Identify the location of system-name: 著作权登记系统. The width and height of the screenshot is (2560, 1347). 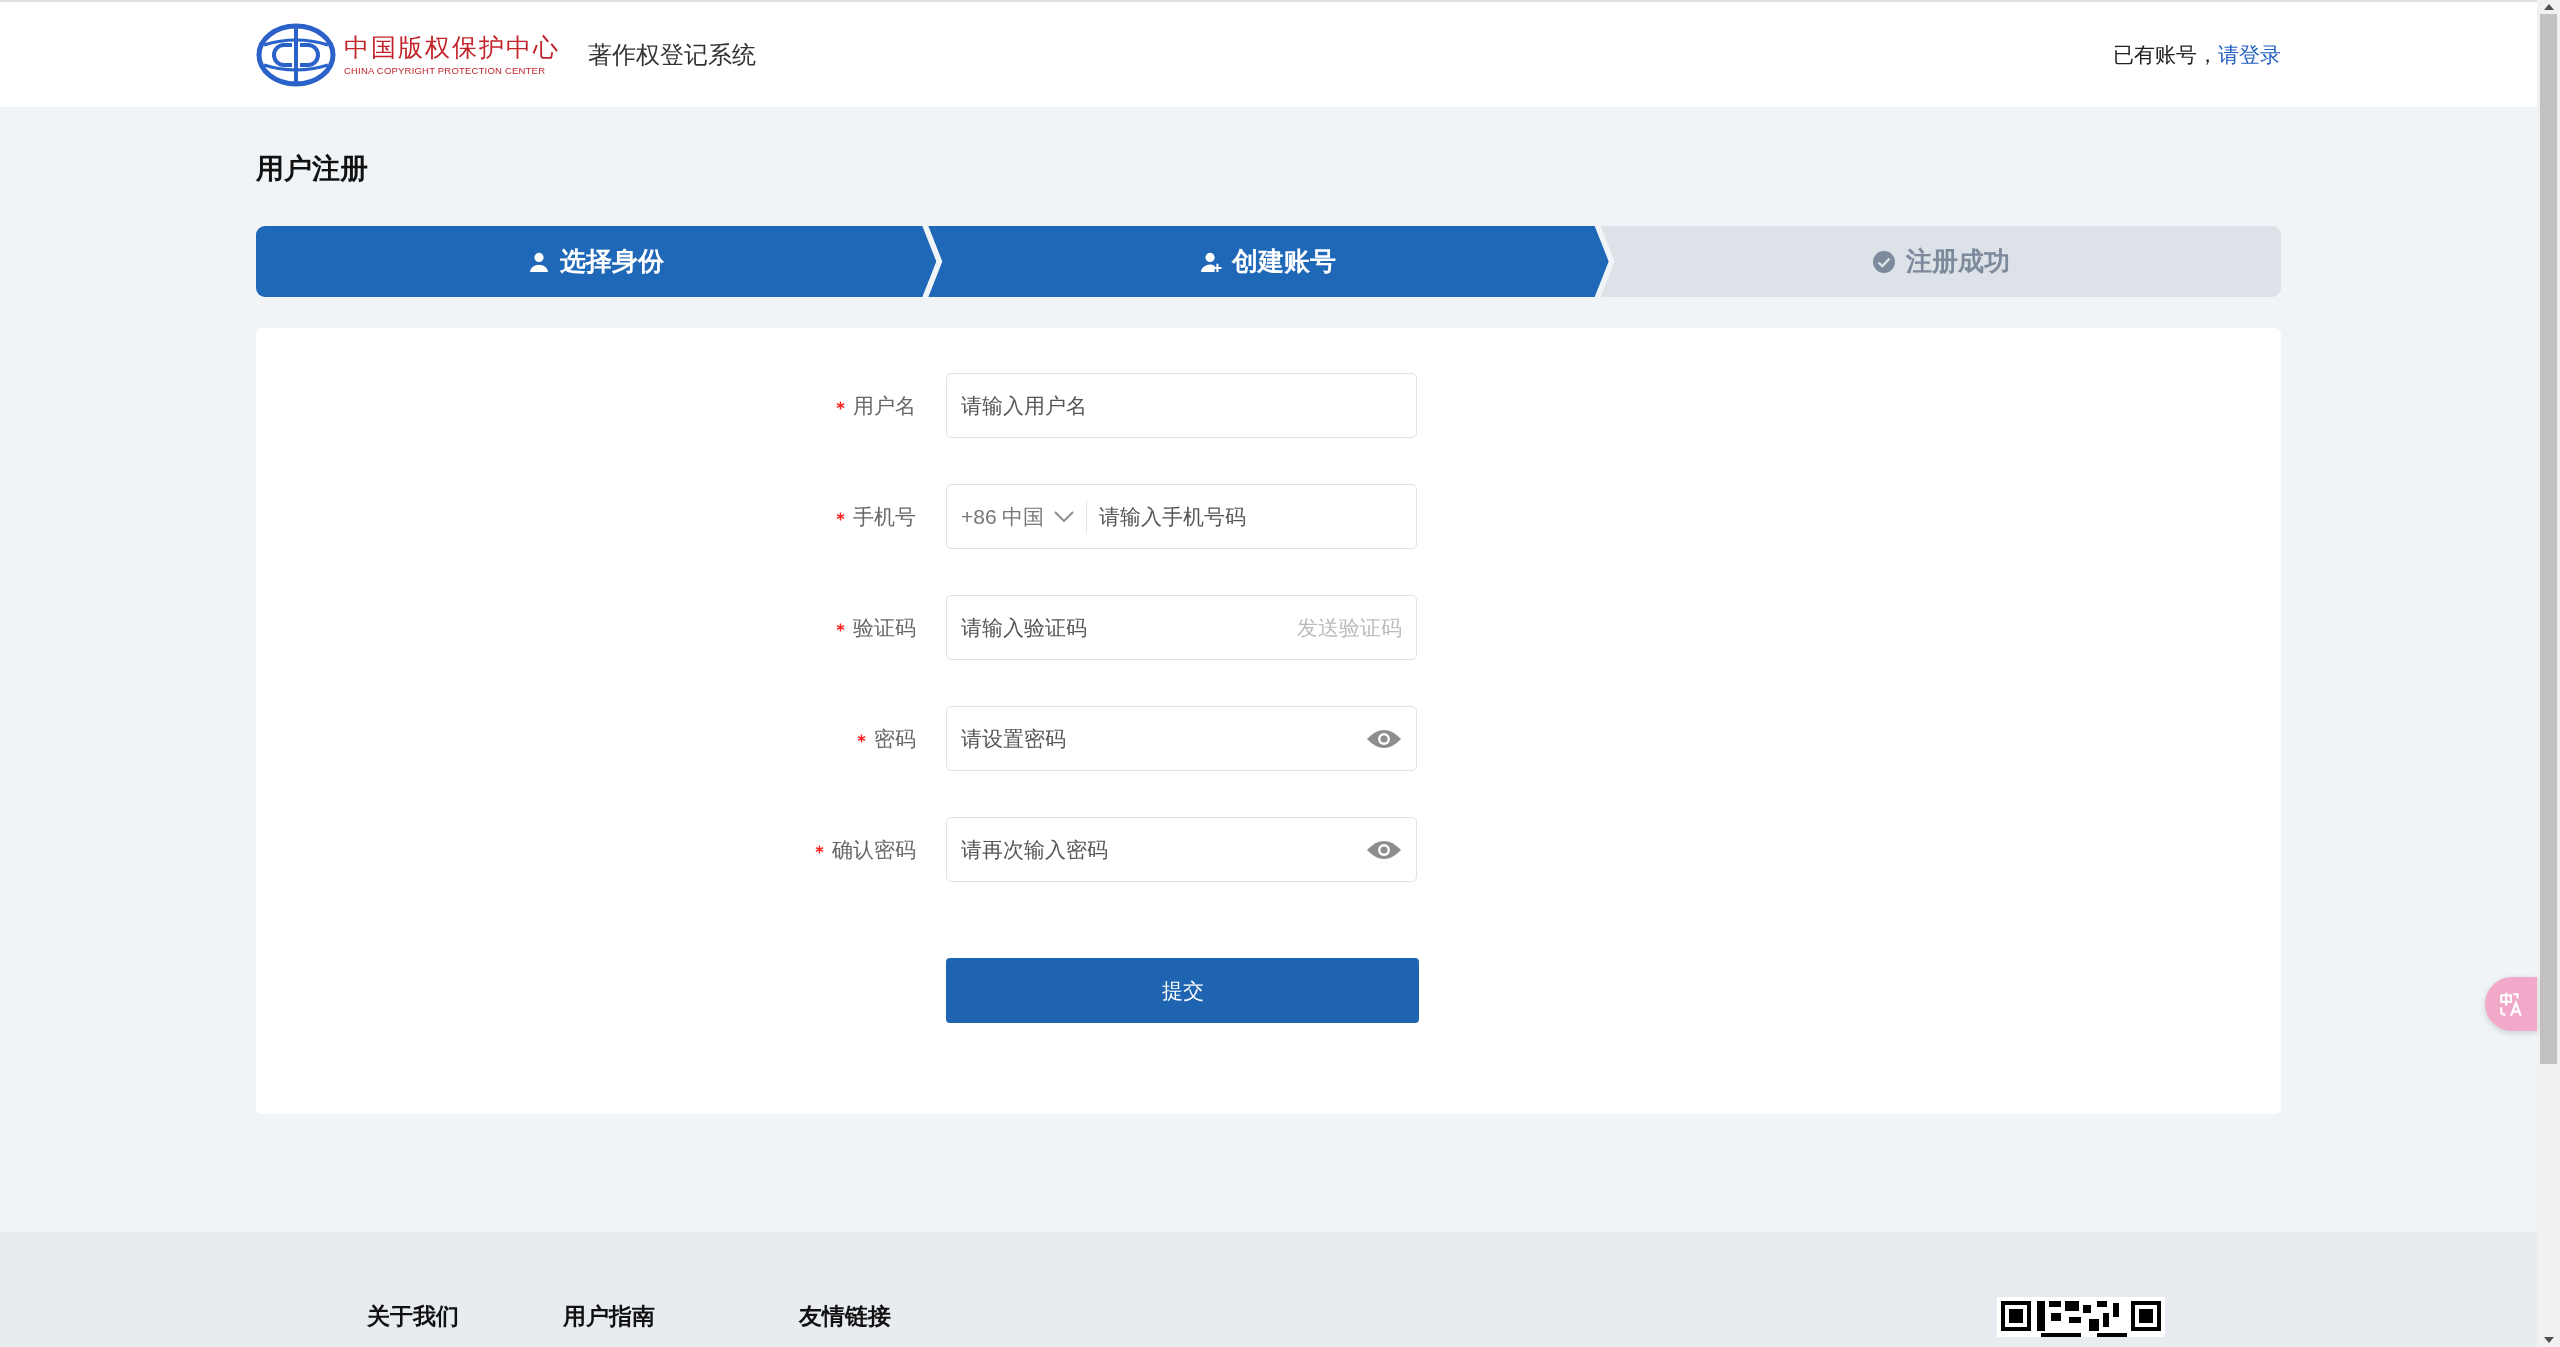
(672, 54).